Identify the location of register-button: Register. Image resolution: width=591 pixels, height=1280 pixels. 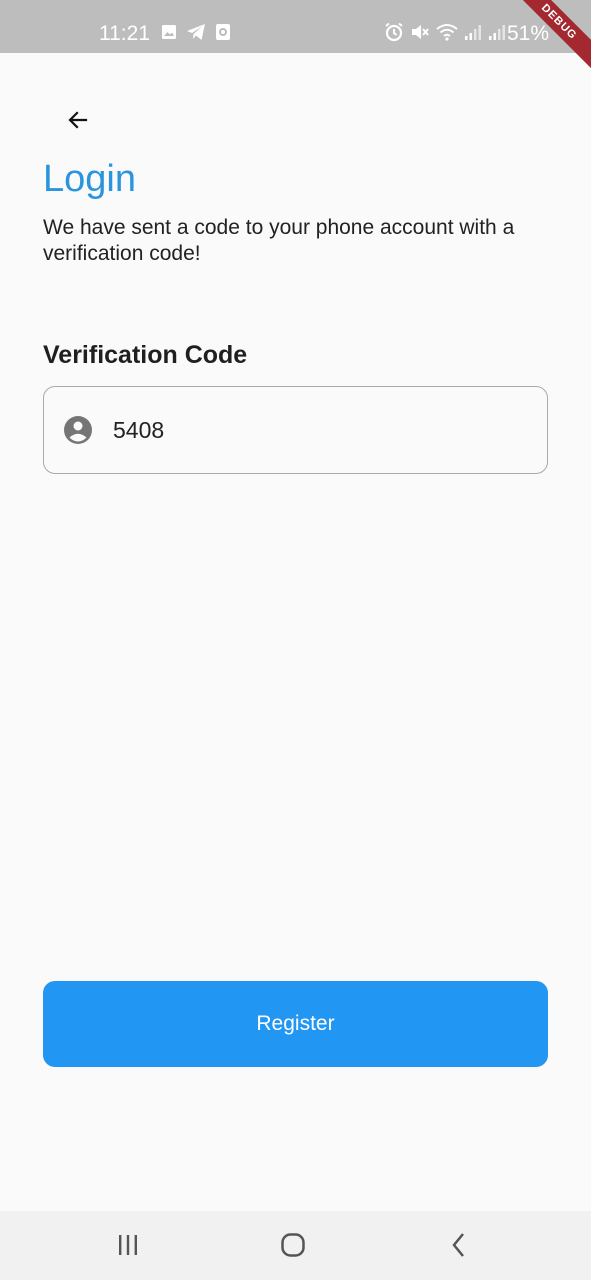
(295, 1024).